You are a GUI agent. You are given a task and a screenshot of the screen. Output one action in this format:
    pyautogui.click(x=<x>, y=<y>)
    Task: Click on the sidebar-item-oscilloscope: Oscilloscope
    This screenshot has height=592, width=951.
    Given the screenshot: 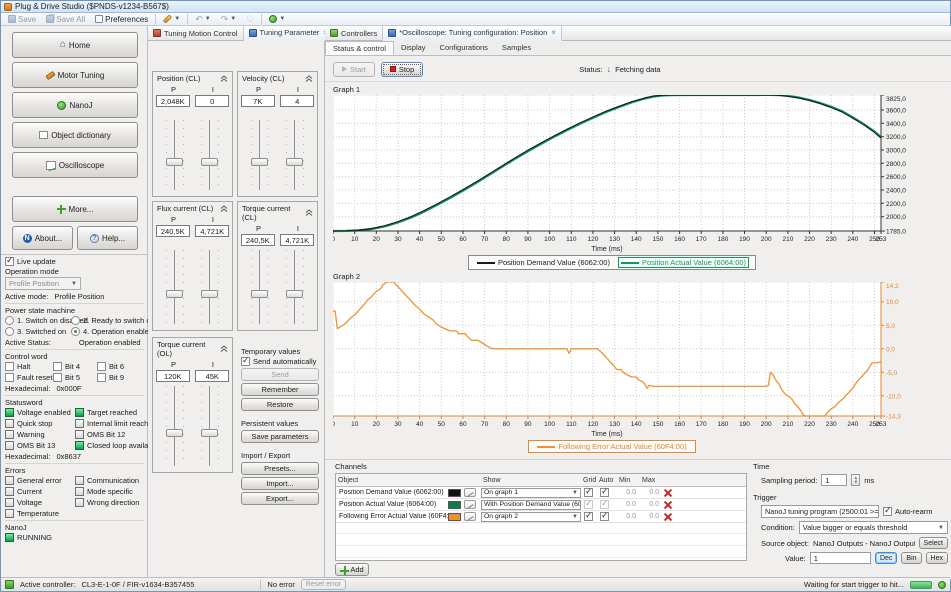 What is the action you would take?
    pyautogui.click(x=75, y=165)
    